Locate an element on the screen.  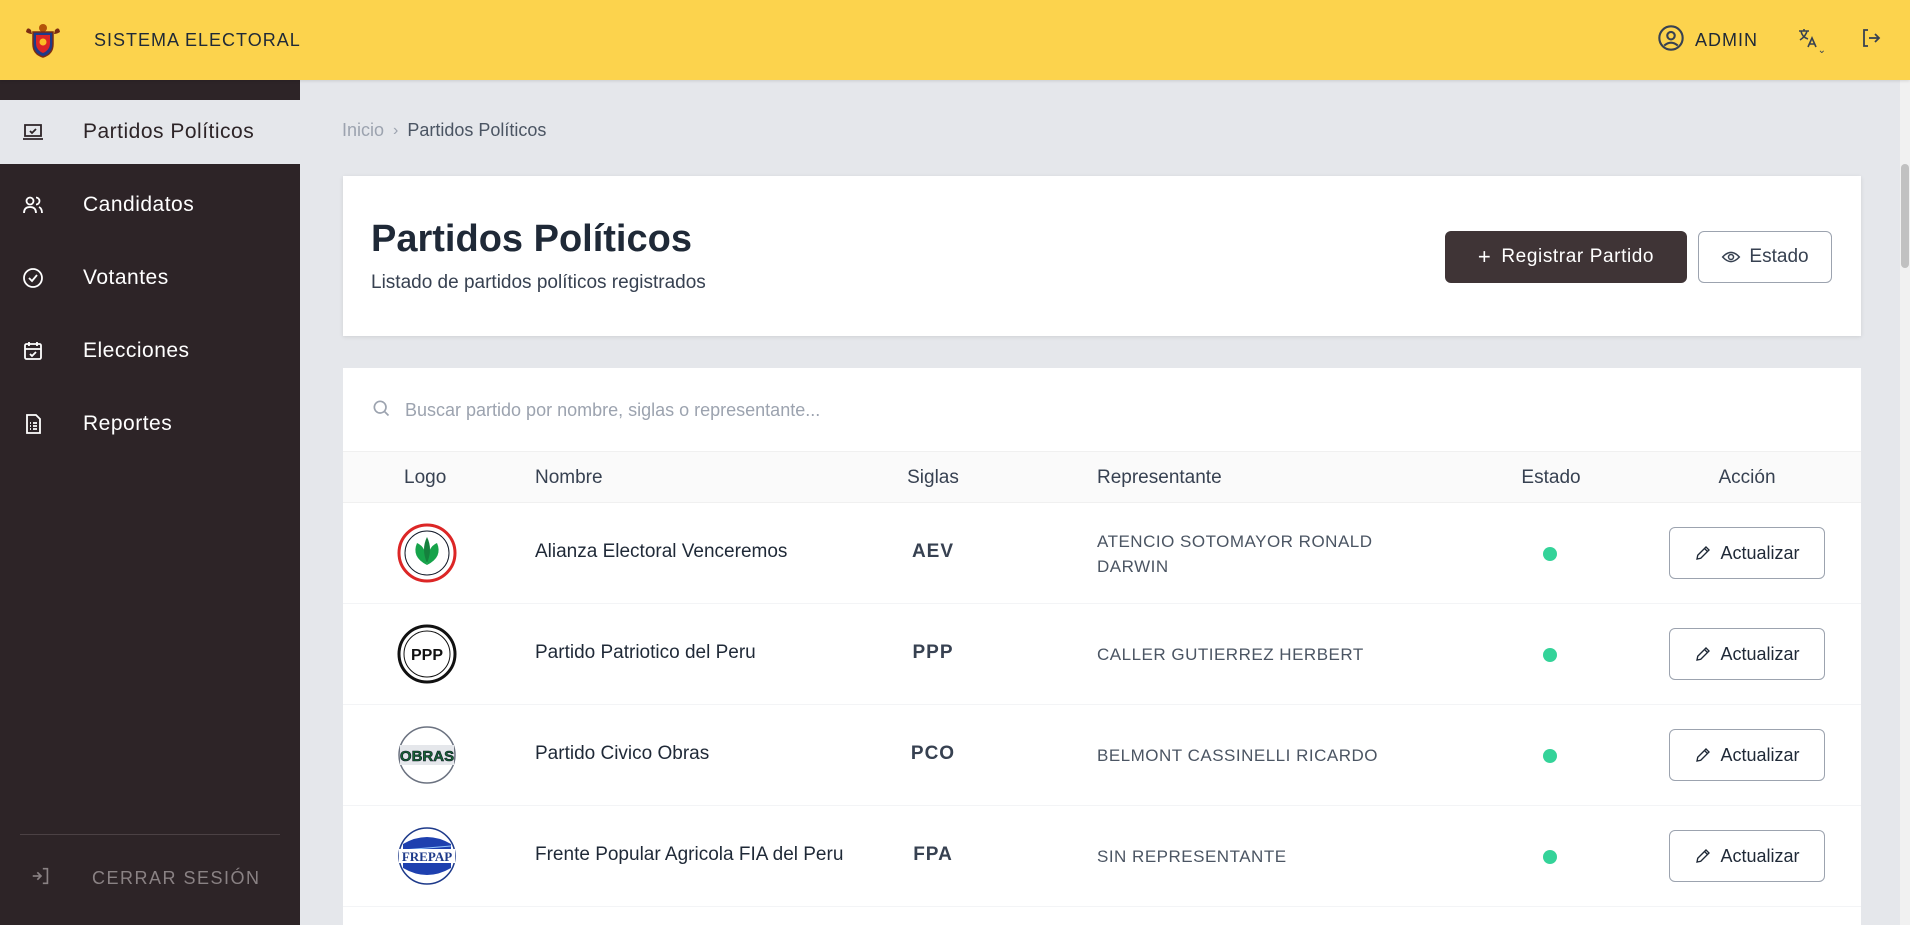
sidebar-item-elecciones: Elecciones is located at coordinates (150, 351).